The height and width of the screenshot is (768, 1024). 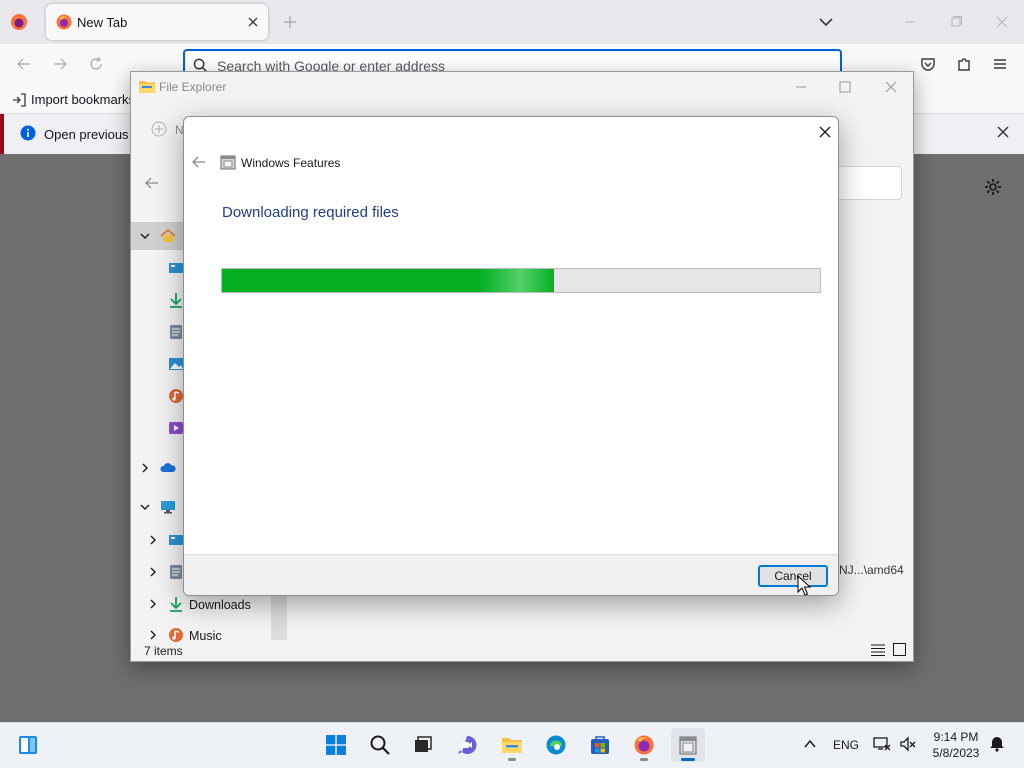 What do you see at coordinates (310, 212) in the screenshot?
I see `dialog-heading: Downloading required files` at bounding box center [310, 212].